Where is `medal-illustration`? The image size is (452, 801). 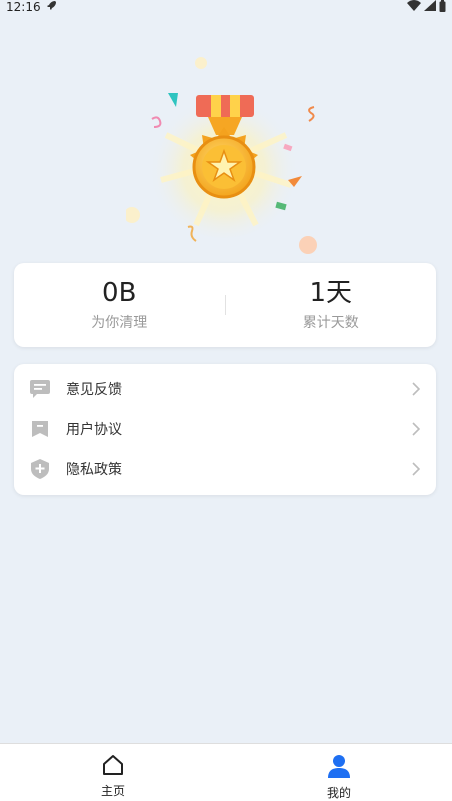 medal-illustration is located at coordinates (225, 155).